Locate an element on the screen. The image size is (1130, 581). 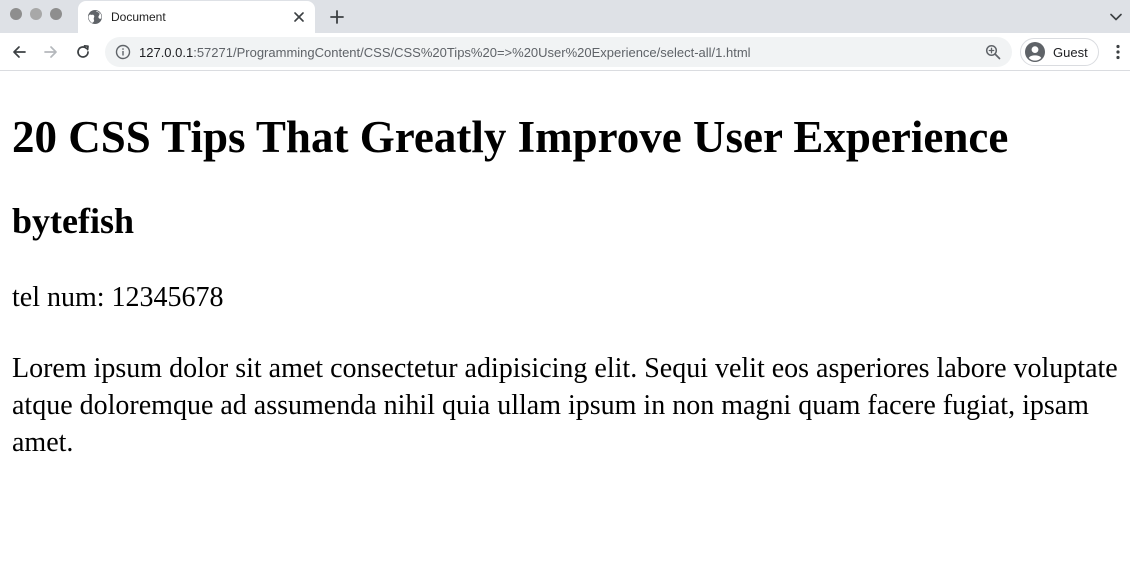
window-maximize-dot is located at coordinates (56, 14).